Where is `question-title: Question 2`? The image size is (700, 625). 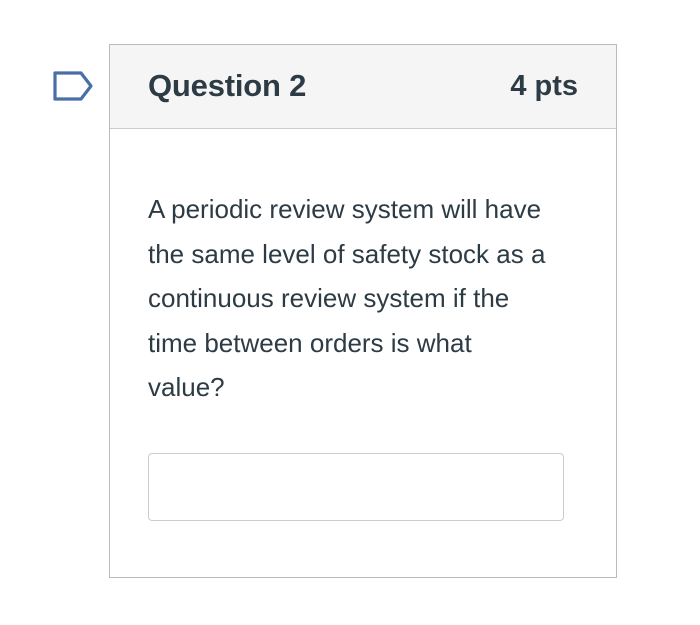 question-title: Question 2 is located at coordinates (227, 85).